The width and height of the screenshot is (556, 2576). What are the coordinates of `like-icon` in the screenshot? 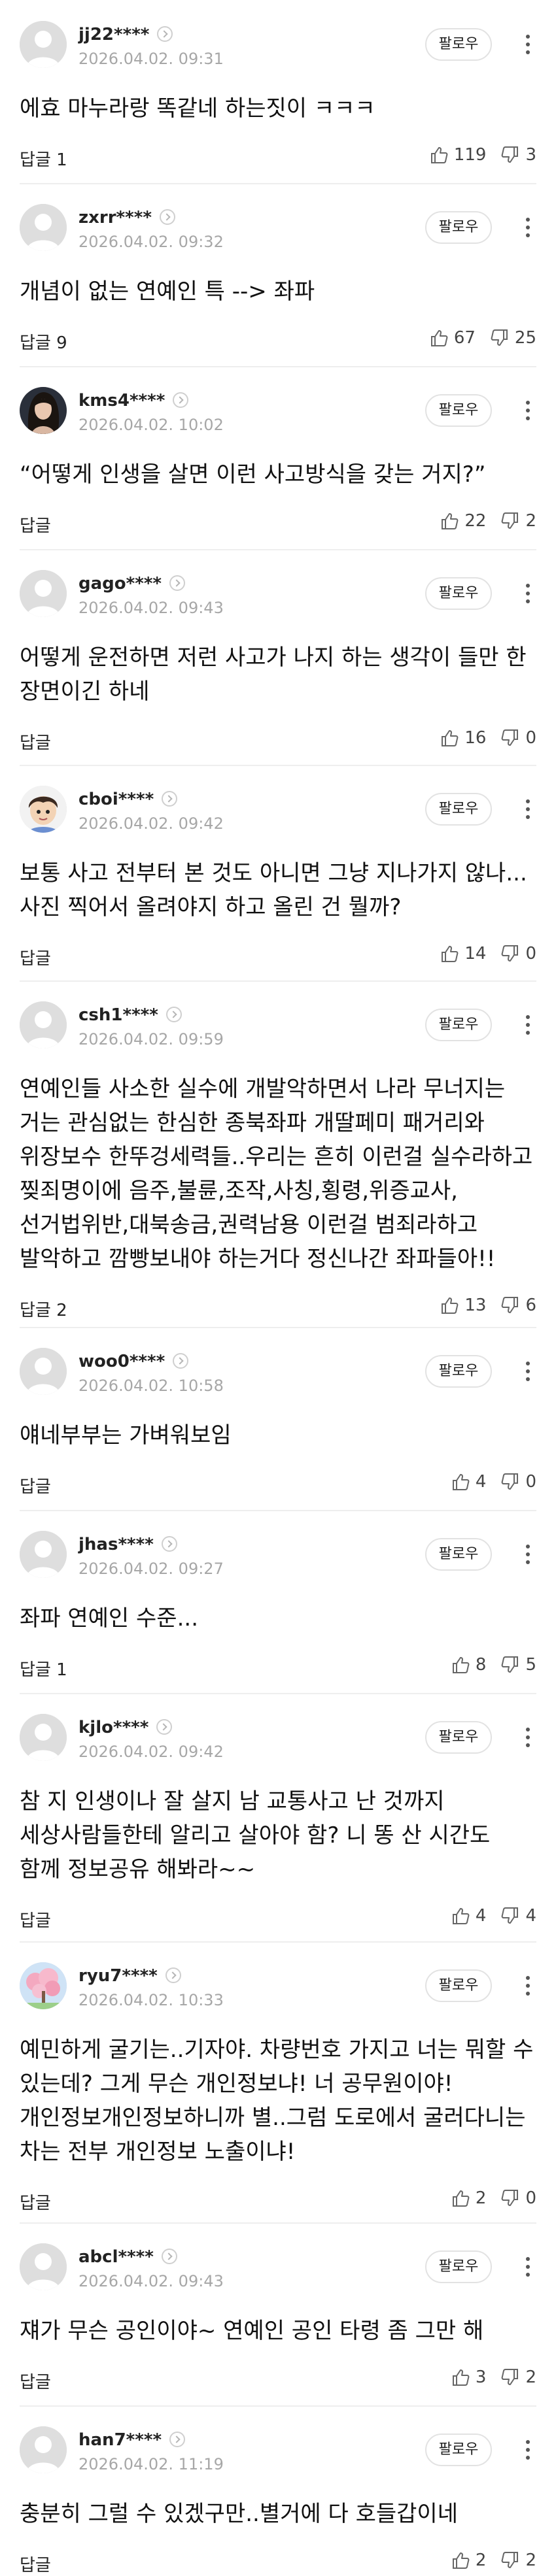 It's located at (461, 1482).